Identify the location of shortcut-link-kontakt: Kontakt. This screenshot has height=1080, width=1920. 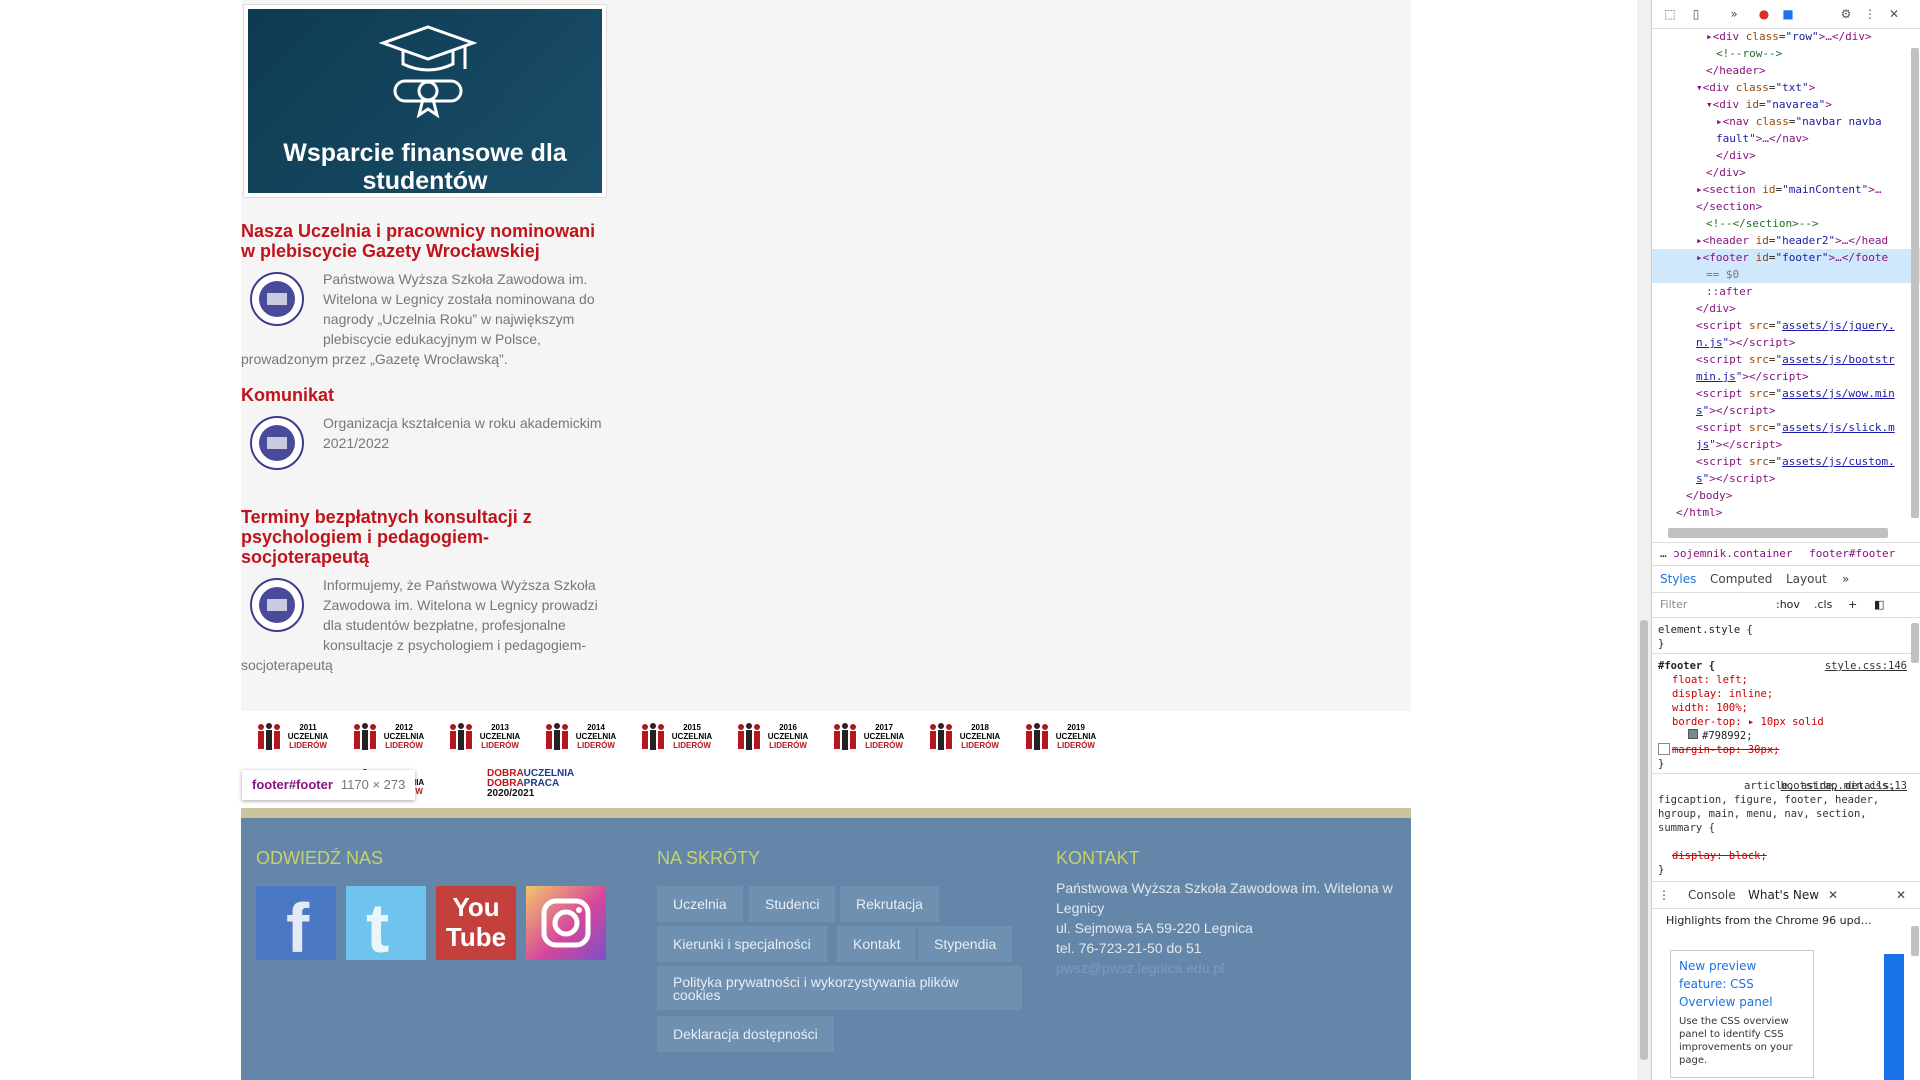
(877, 944).